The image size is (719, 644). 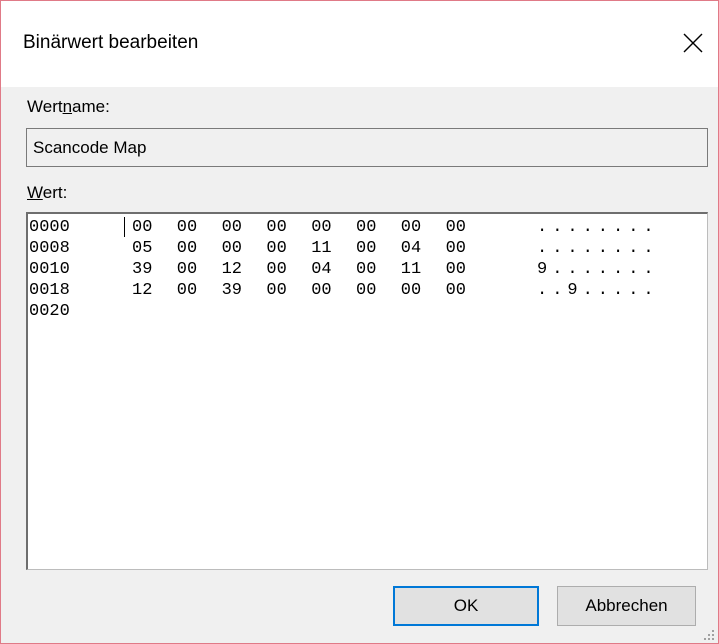 What do you see at coordinates (47, 192) in the screenshot?
I see `value-data-label: Wert:` at bounding box center [47, 192].